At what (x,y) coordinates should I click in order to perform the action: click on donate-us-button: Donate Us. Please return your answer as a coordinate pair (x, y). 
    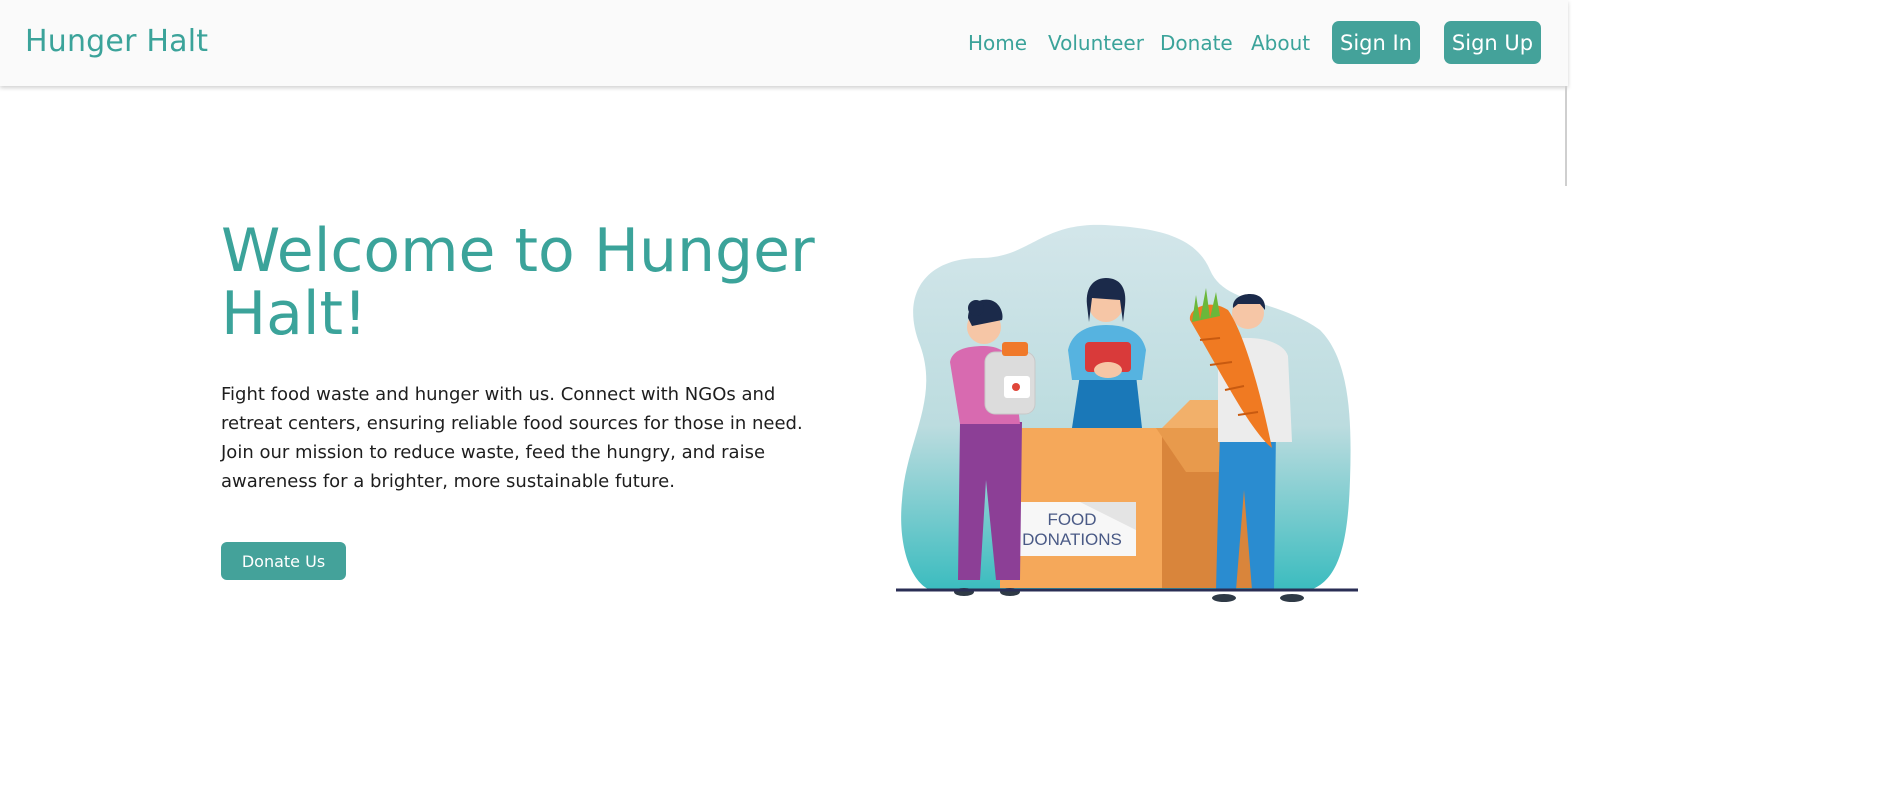
    Looking at the image, I should click on (283, 561).